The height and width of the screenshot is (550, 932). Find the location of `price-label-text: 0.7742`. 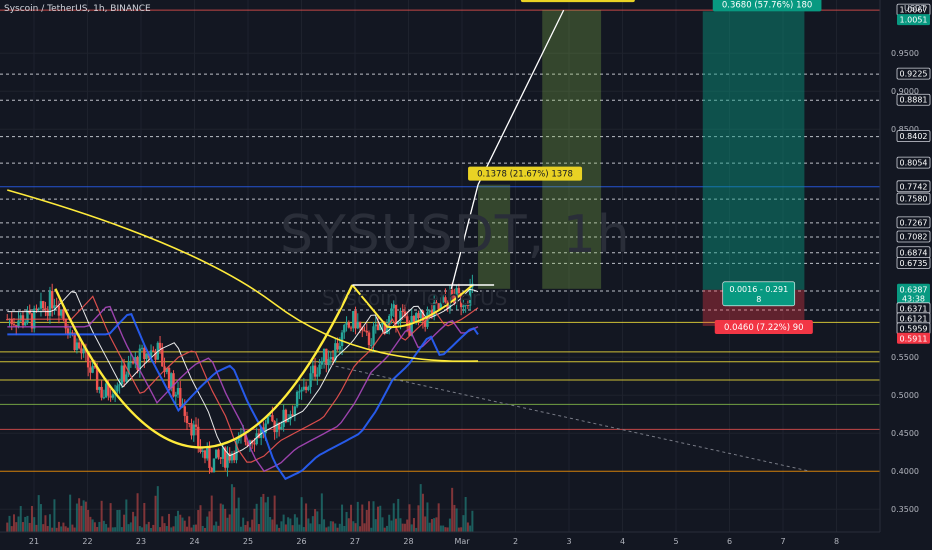

price-label-text: 0.7742 is located at coordinates (914, 186).